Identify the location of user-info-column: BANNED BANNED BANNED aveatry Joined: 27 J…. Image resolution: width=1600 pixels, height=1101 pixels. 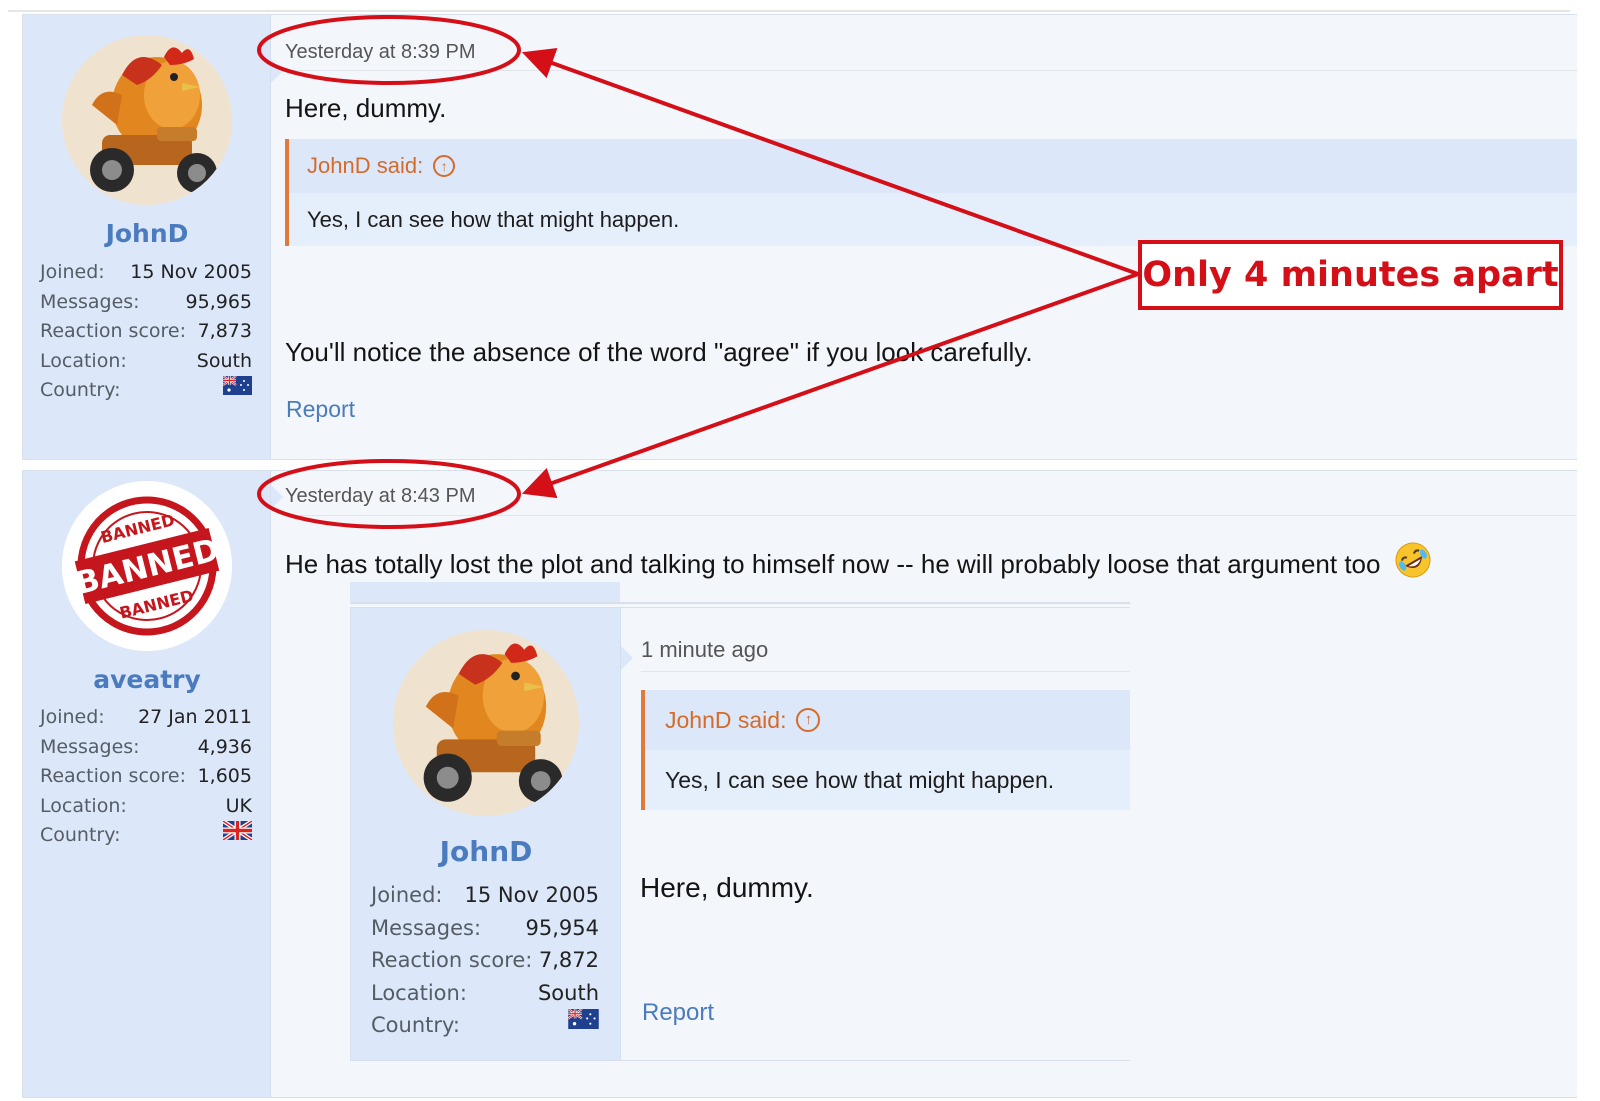
(147, 784).